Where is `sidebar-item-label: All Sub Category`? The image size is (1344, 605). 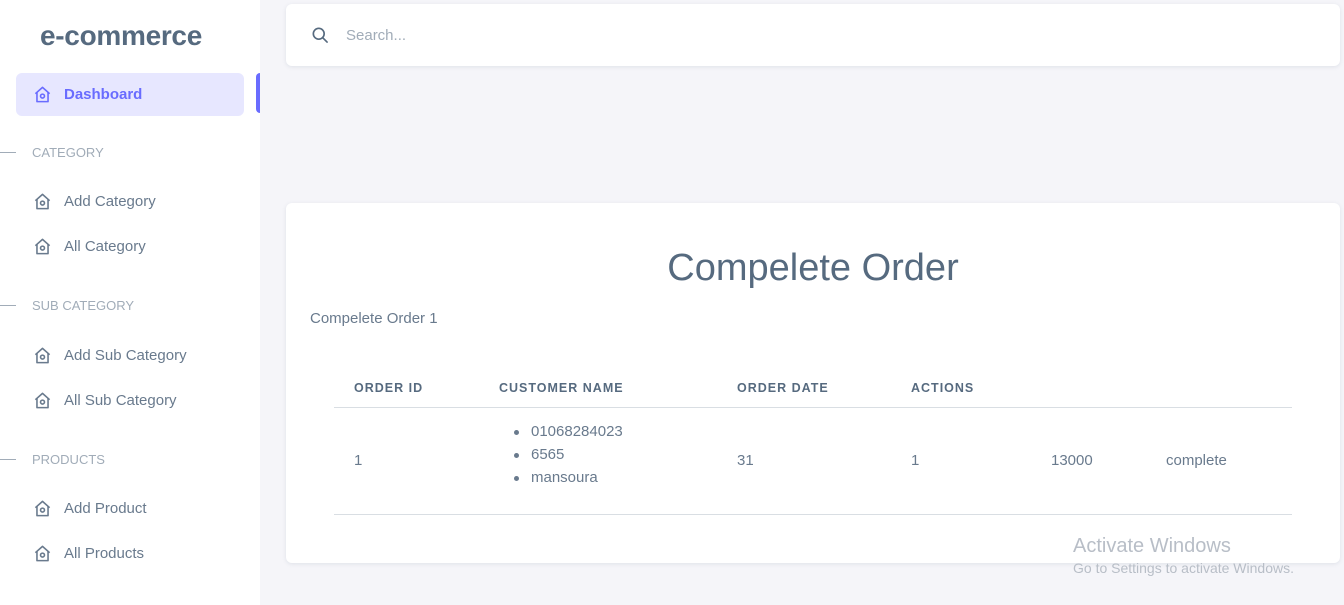 sidebar-item-label: All Sub Category is located at coordinates (120, 400).